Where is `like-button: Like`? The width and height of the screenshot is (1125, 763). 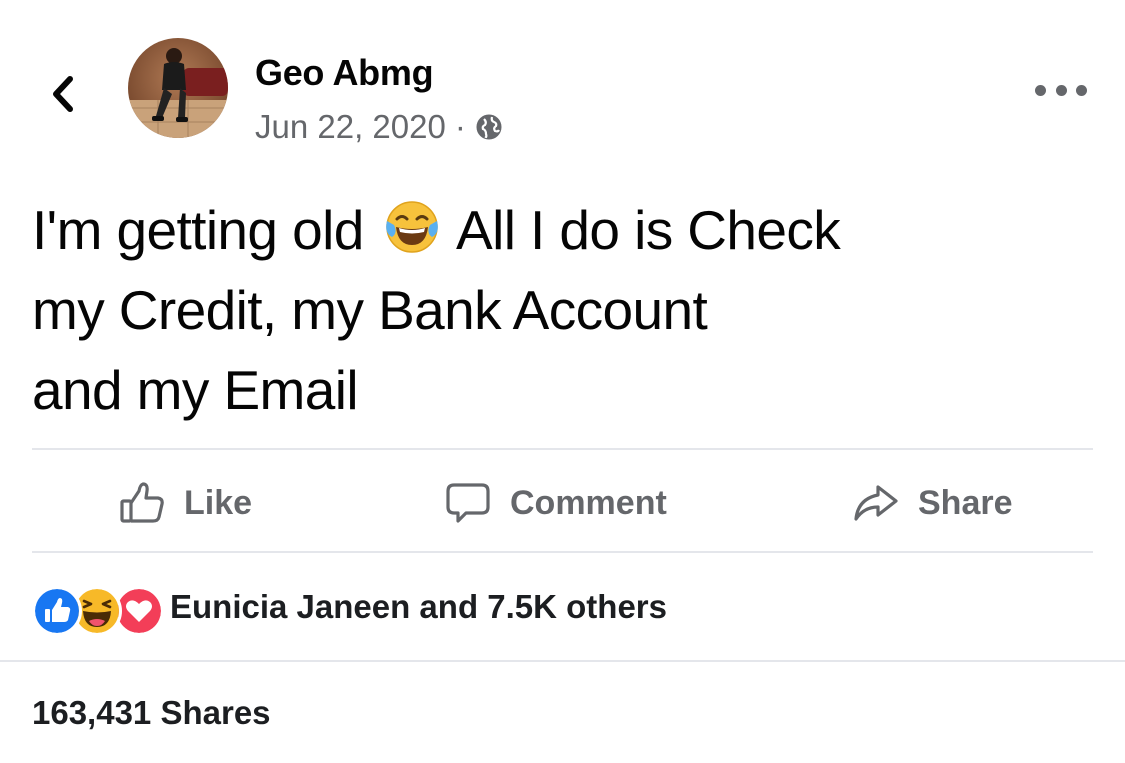
like-button: Like is located at coordinates (185, 503).